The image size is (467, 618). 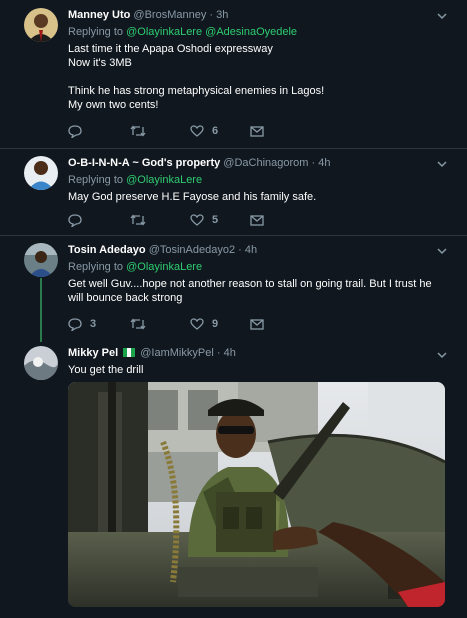 I want to click on reply-button: 3, so click(x=82, y=324).